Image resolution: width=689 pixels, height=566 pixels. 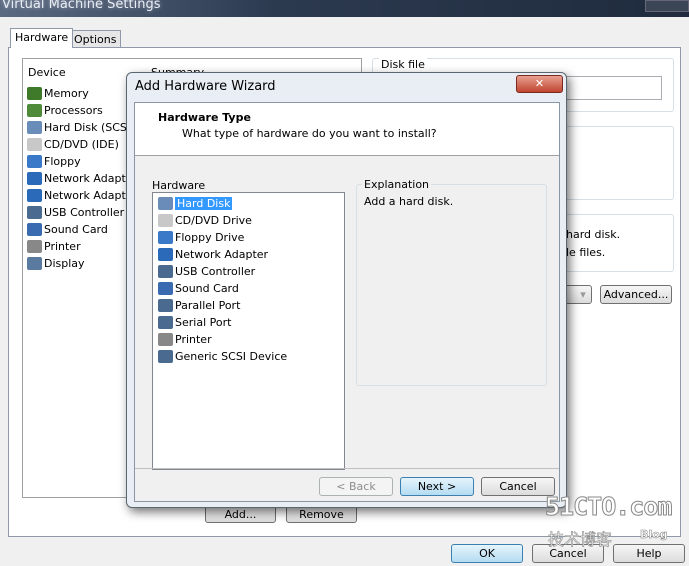 I want to click on divider, so click(x=347, y=468).